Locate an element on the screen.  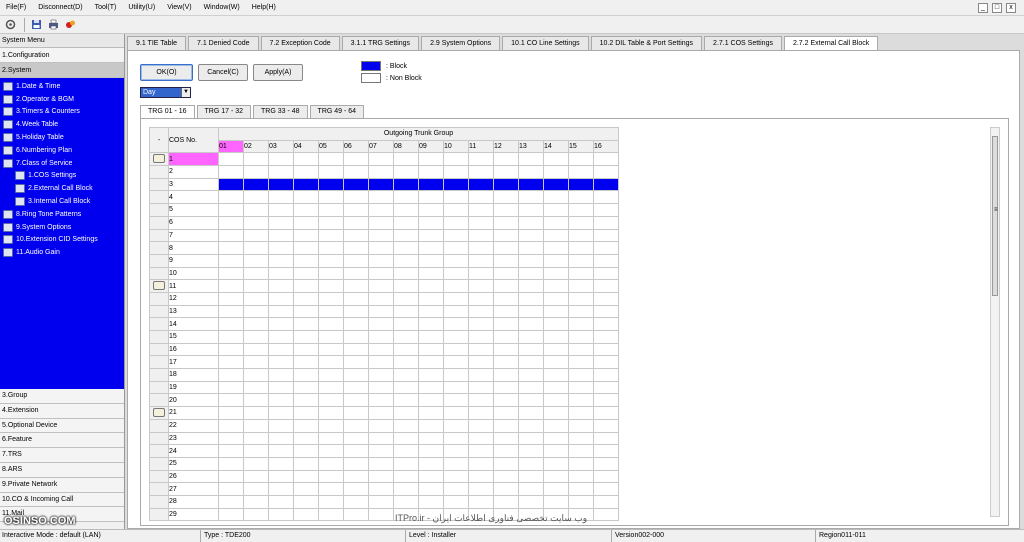
day-mode-select: Day ▼ is located at coordinates (165, 92).